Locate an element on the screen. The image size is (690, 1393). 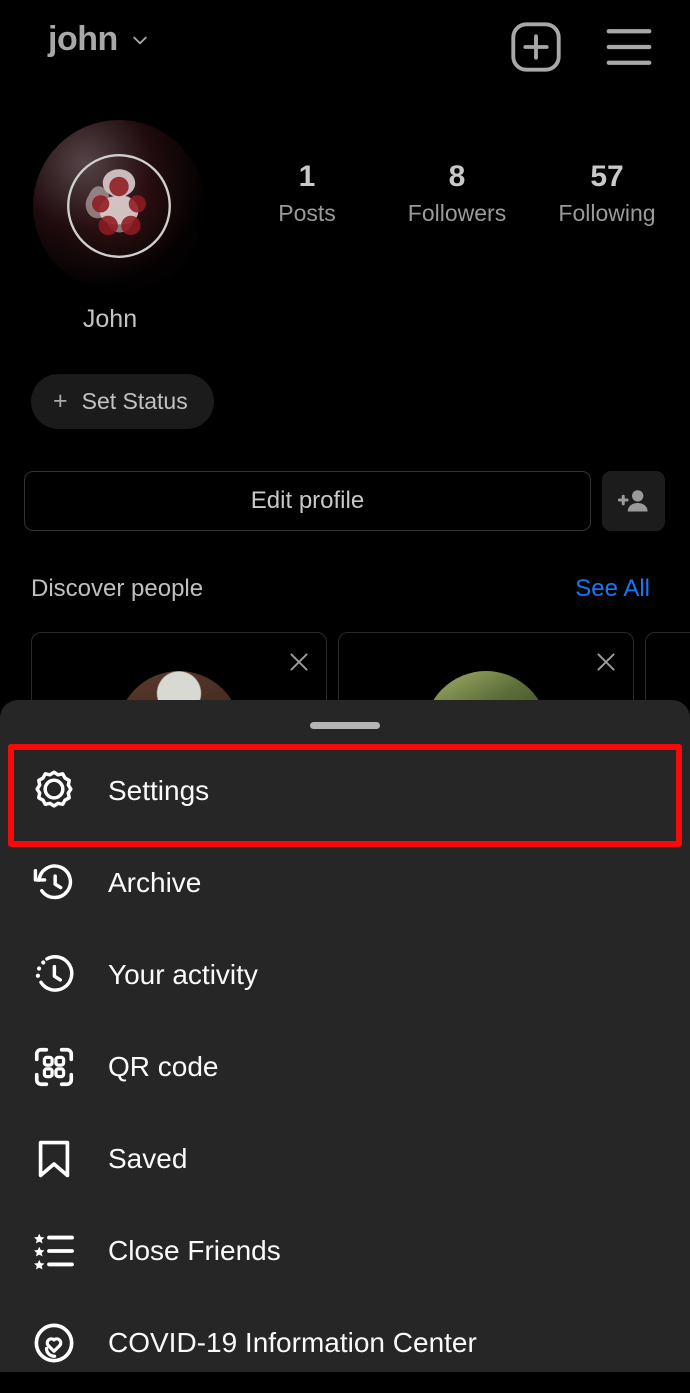
set-status-button: + Set Status is located at coordinates (122, 401).